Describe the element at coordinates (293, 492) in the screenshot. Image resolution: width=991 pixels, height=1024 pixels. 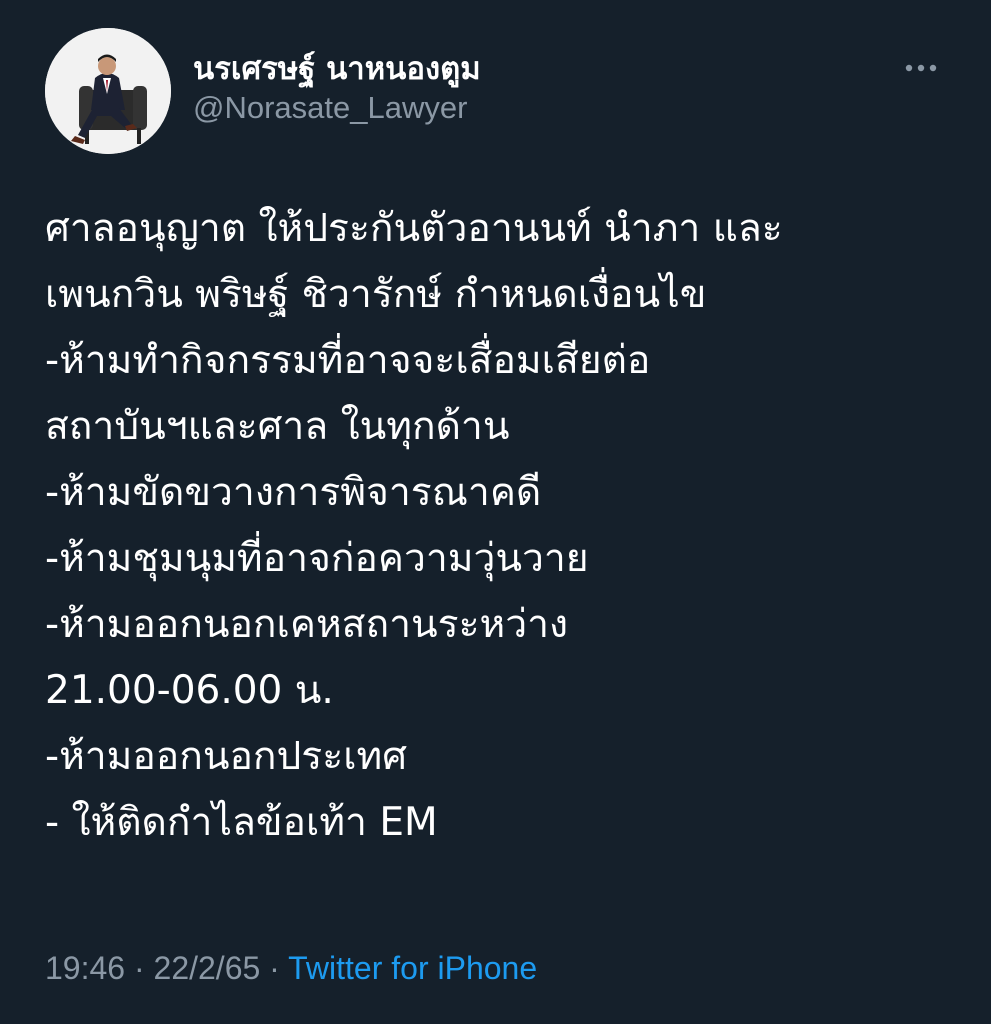
I see `tweet-line: -ห้ามขัดขวางการพิจารณาคดี` at that location.